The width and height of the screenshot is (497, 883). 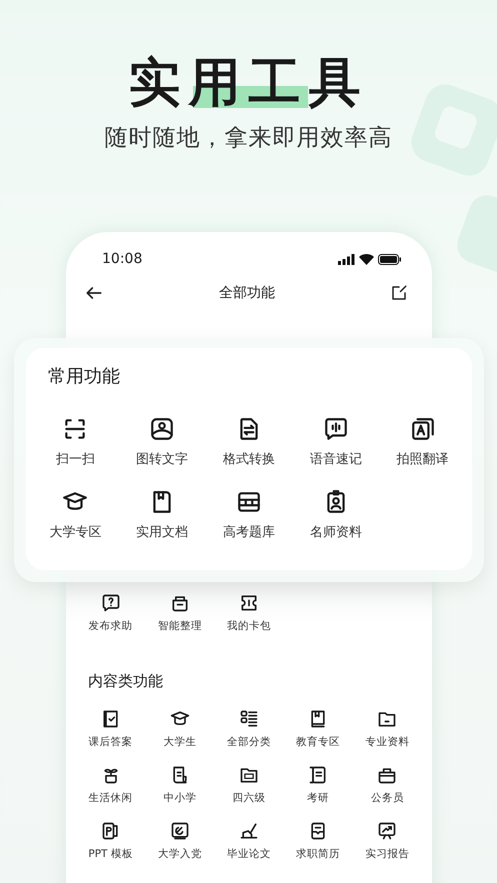 What do you see at coordinates (366, 259) in the screenshot?
I see `wifi-icon` at bounding box center [366, 259].